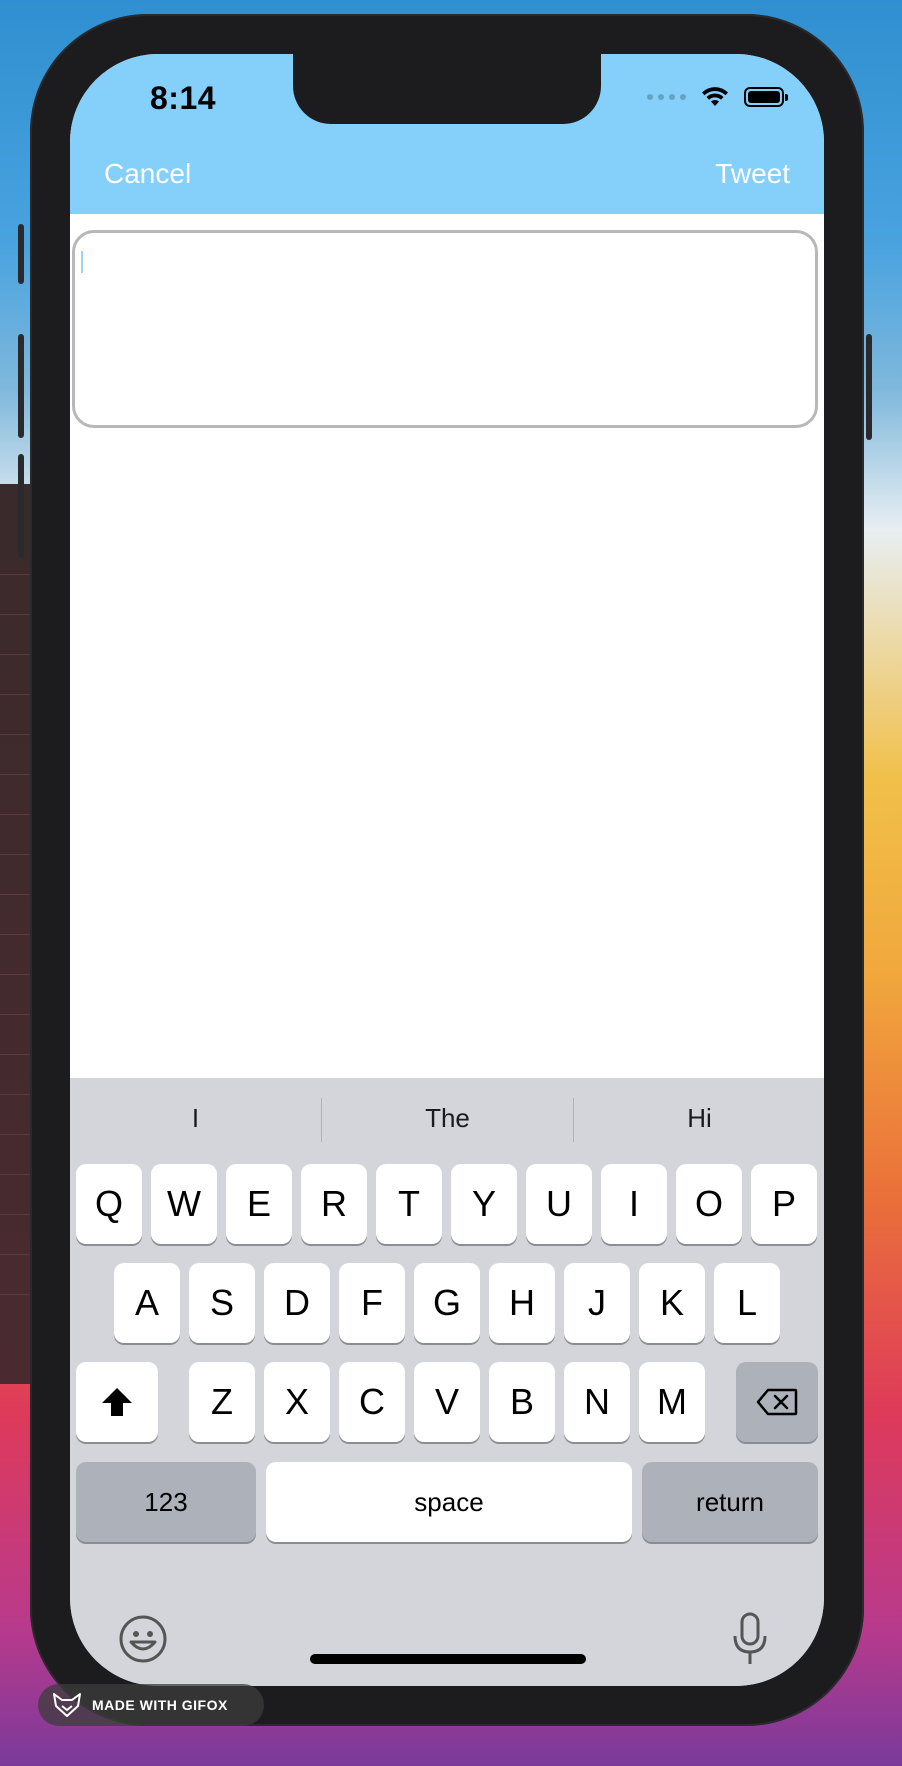 This screenshot has width=902, height=1766. What do you see at coordinates (445, 329) in the screenshot?
I see `tweet-text-input` at bounding box center [445, 329].